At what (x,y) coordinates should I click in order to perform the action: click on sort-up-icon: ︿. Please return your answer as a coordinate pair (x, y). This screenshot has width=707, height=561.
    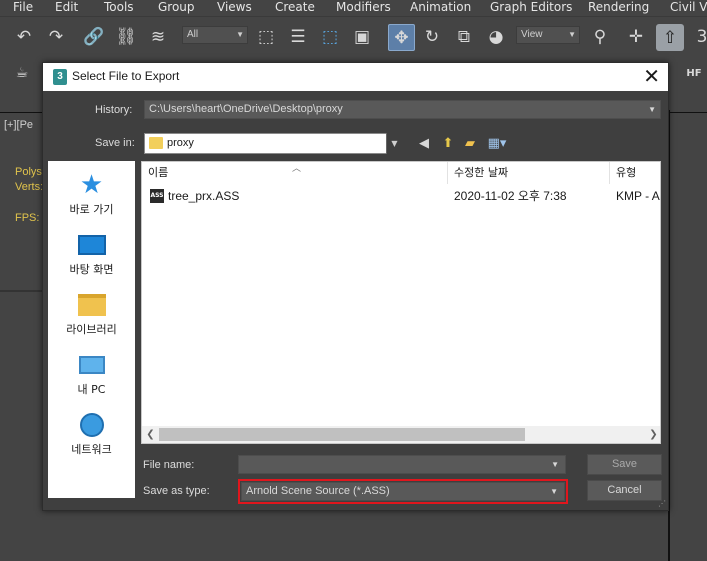
    Looking at the image, I should click on (297, 169).